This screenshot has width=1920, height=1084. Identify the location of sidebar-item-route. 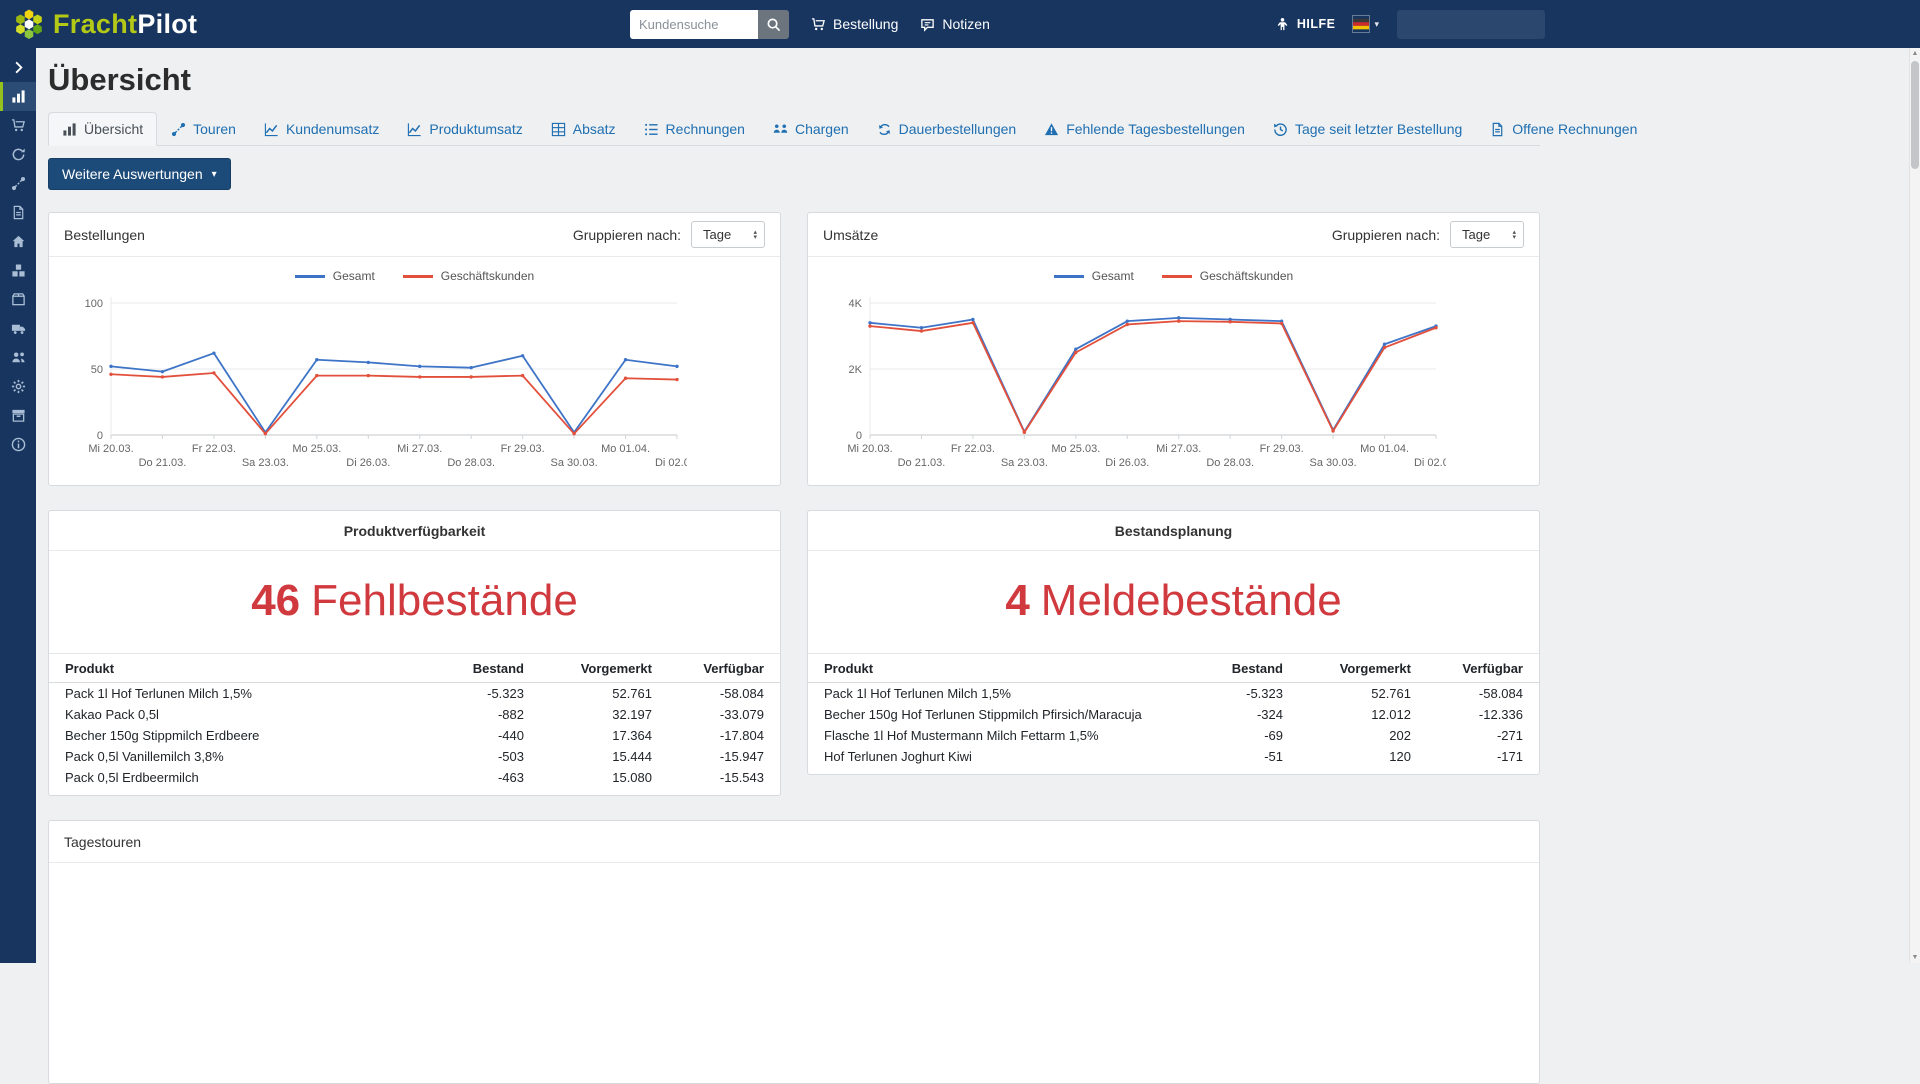
(18, 183).